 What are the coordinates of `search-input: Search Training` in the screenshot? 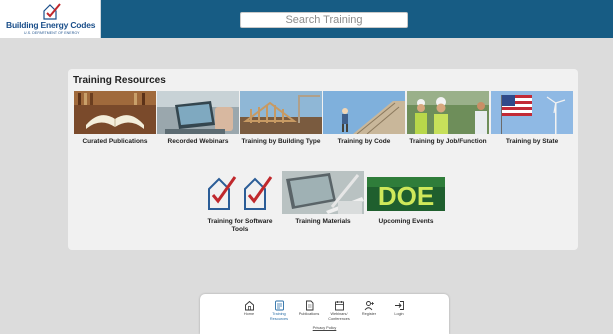 It's located at (324, 20).